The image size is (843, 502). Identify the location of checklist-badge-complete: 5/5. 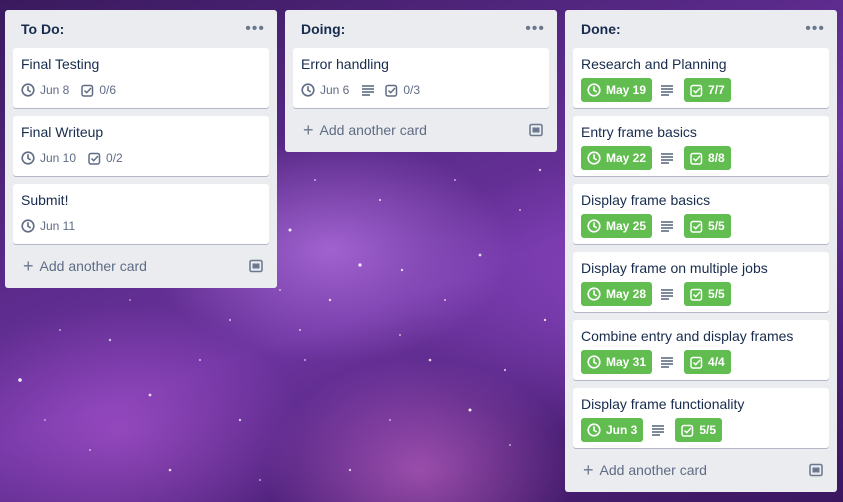
(699, 430).